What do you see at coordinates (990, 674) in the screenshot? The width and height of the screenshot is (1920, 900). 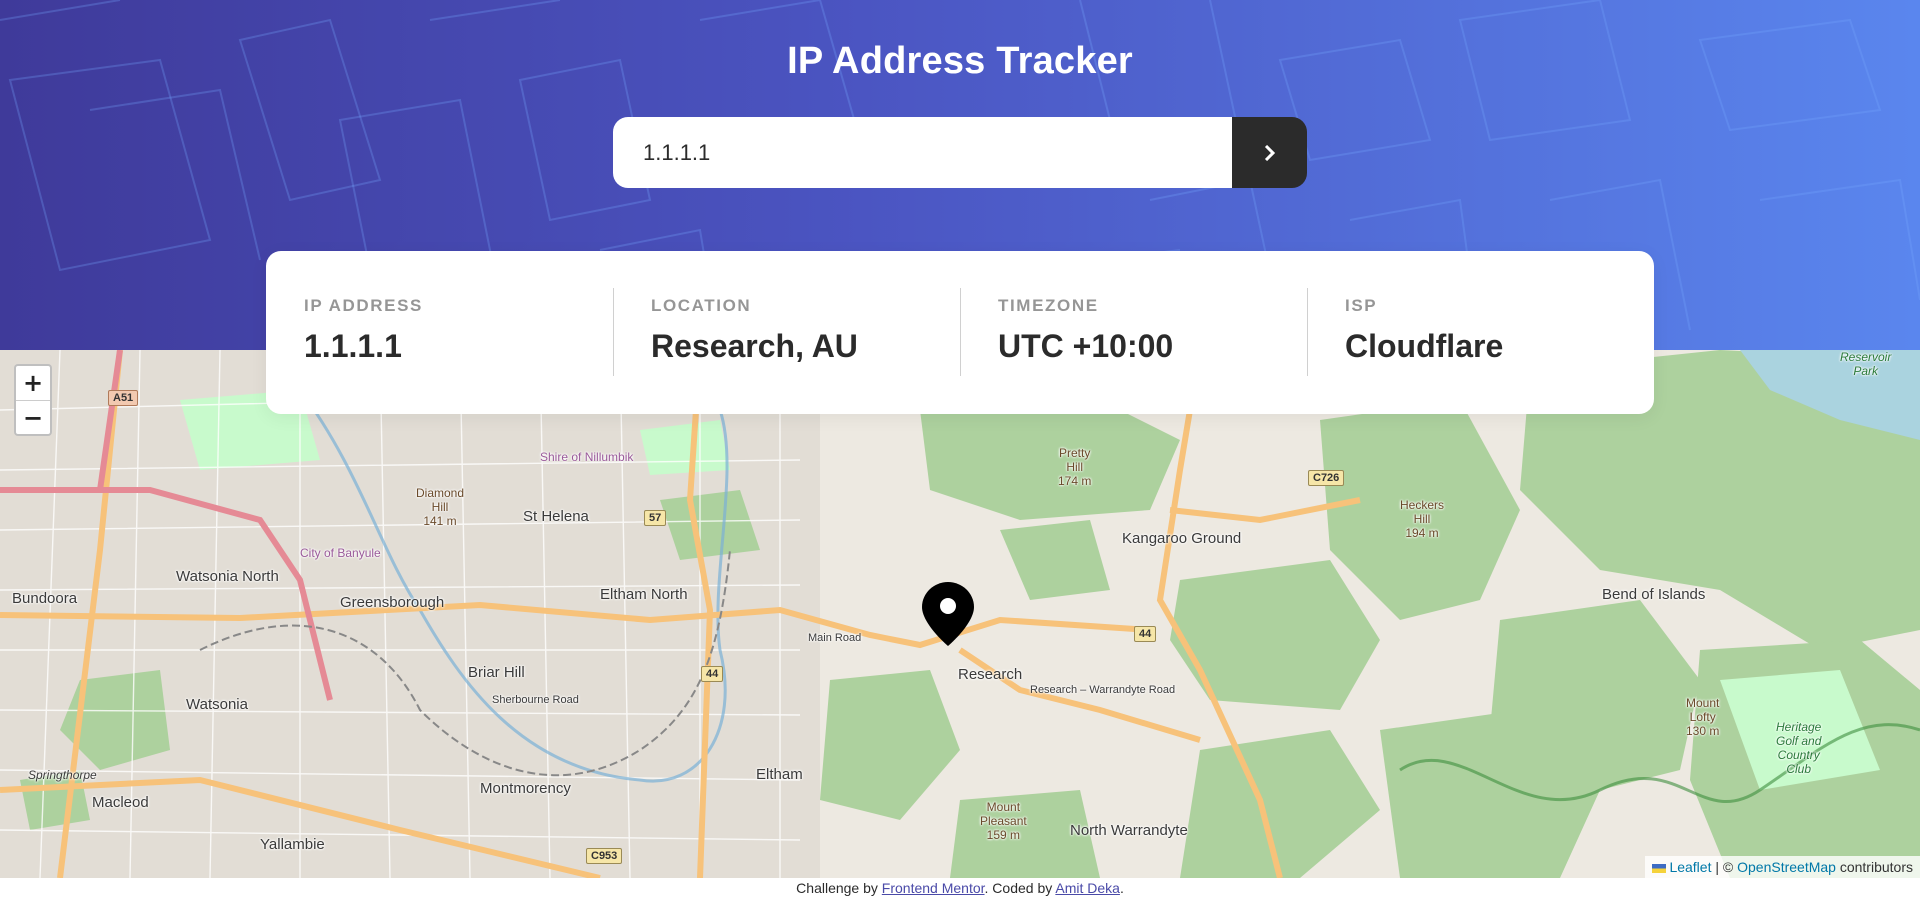 I see `map-label-research: Research` at bounding box center [990, 674].